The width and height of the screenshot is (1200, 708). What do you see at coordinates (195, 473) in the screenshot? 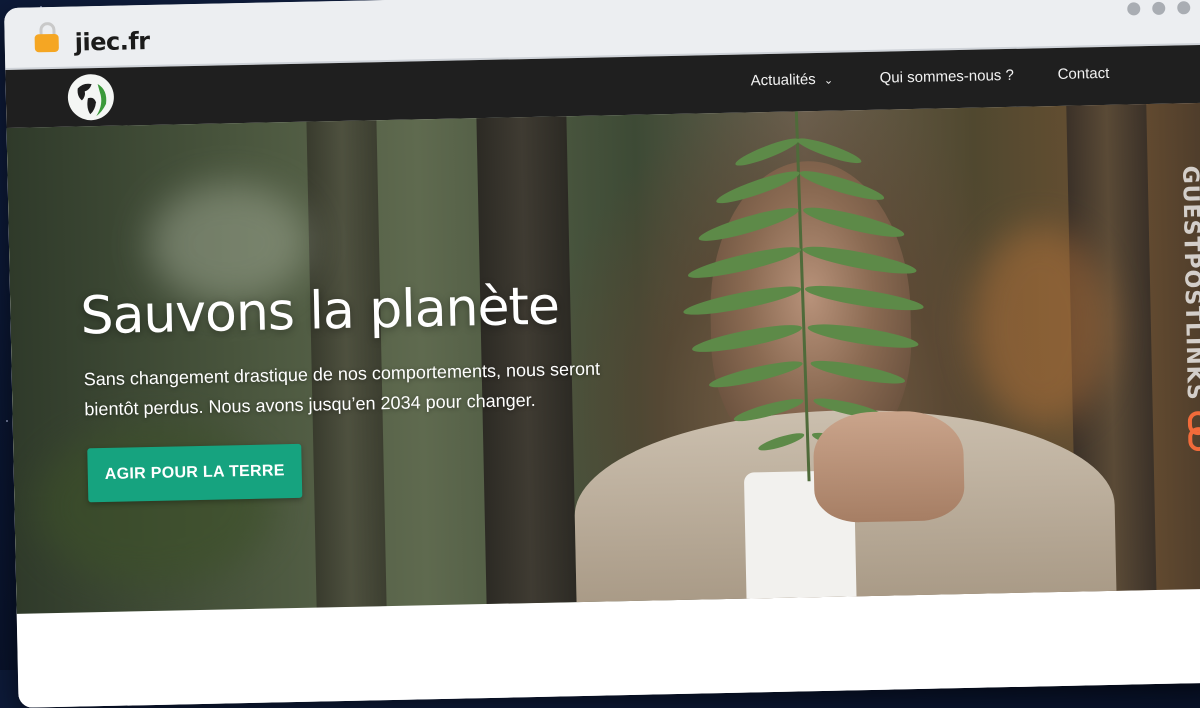
I see `agir-pour-la-terre-button: AGIR POUR LA TERRE` at bounding box center [195, 473].